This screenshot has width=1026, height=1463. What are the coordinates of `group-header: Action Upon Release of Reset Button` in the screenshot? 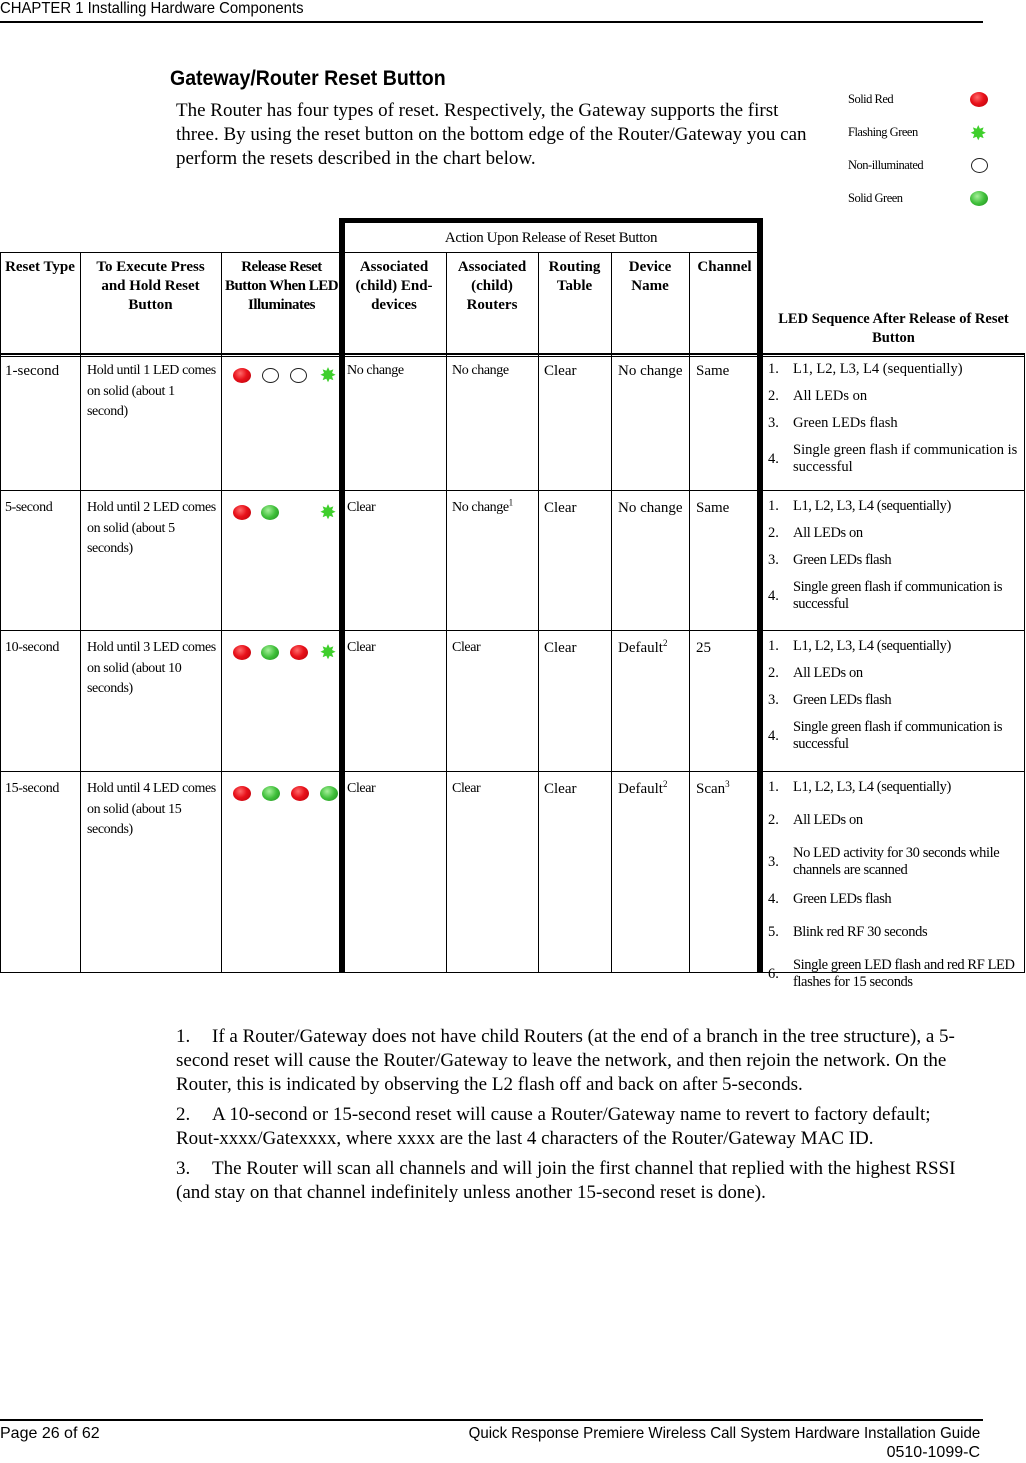 It's located at (551, 238).